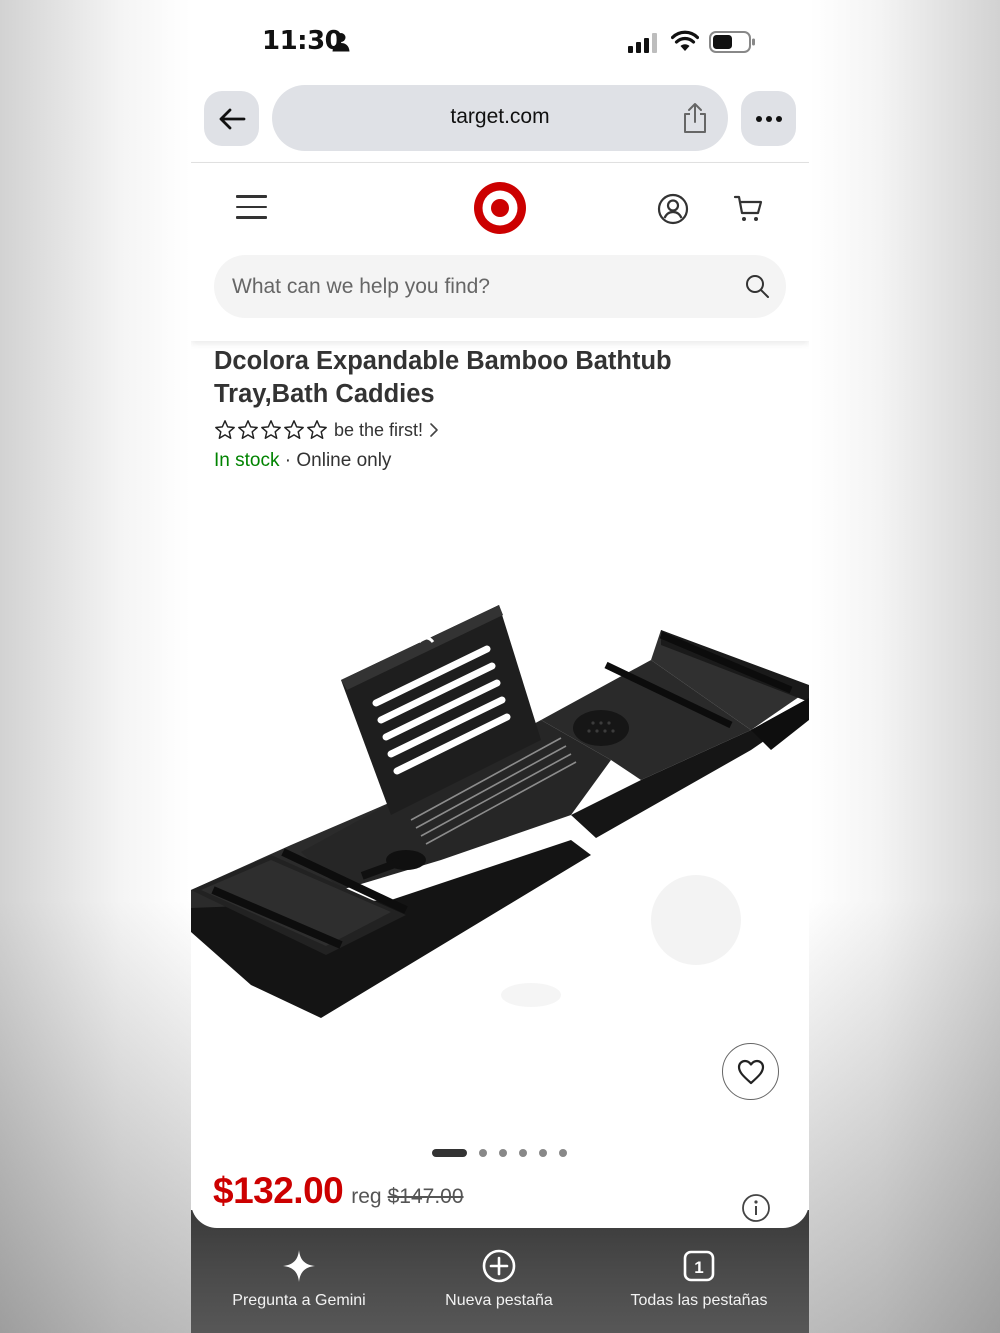 This screenshot has height=1333, width=1000. Describe the element at coordinates (699, 1301) in the screenshot. I see `all-tabs-label: Todas las pestañas` at that location.